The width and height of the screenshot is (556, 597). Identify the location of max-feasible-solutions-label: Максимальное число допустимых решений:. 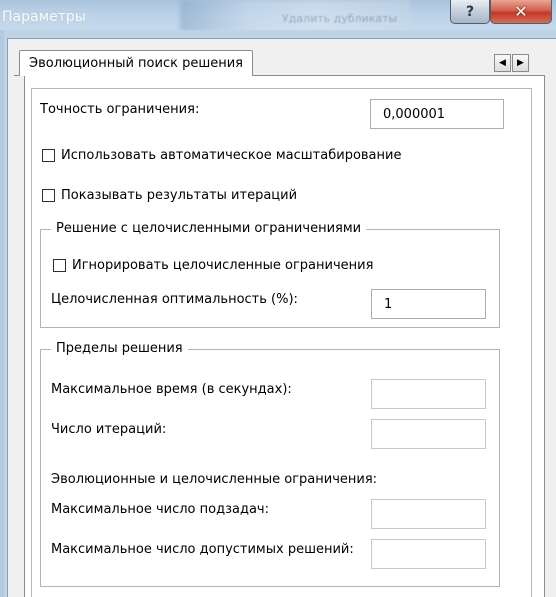
(202, 549).